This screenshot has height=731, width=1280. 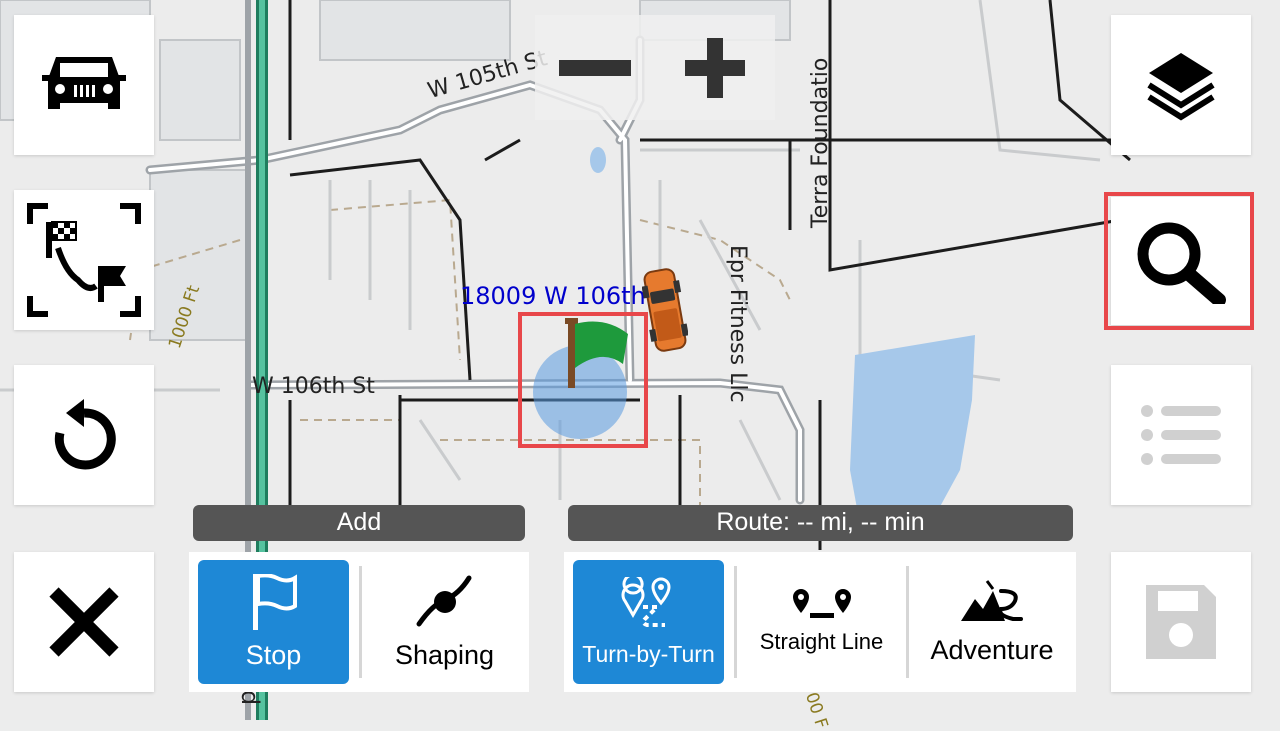 What do you see at coordinates (992, 622) in the screenshot?
I see `route-adventure-option: Adventure` at bounding box center [992, 622].